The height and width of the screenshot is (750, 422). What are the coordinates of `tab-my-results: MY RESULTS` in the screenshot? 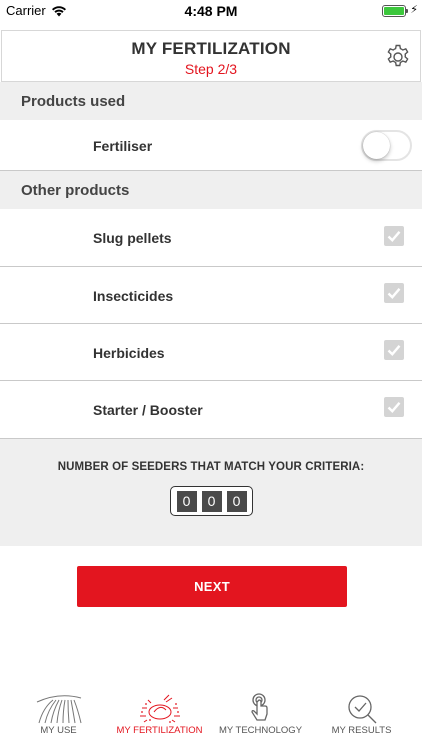 It's located at (361, 720).